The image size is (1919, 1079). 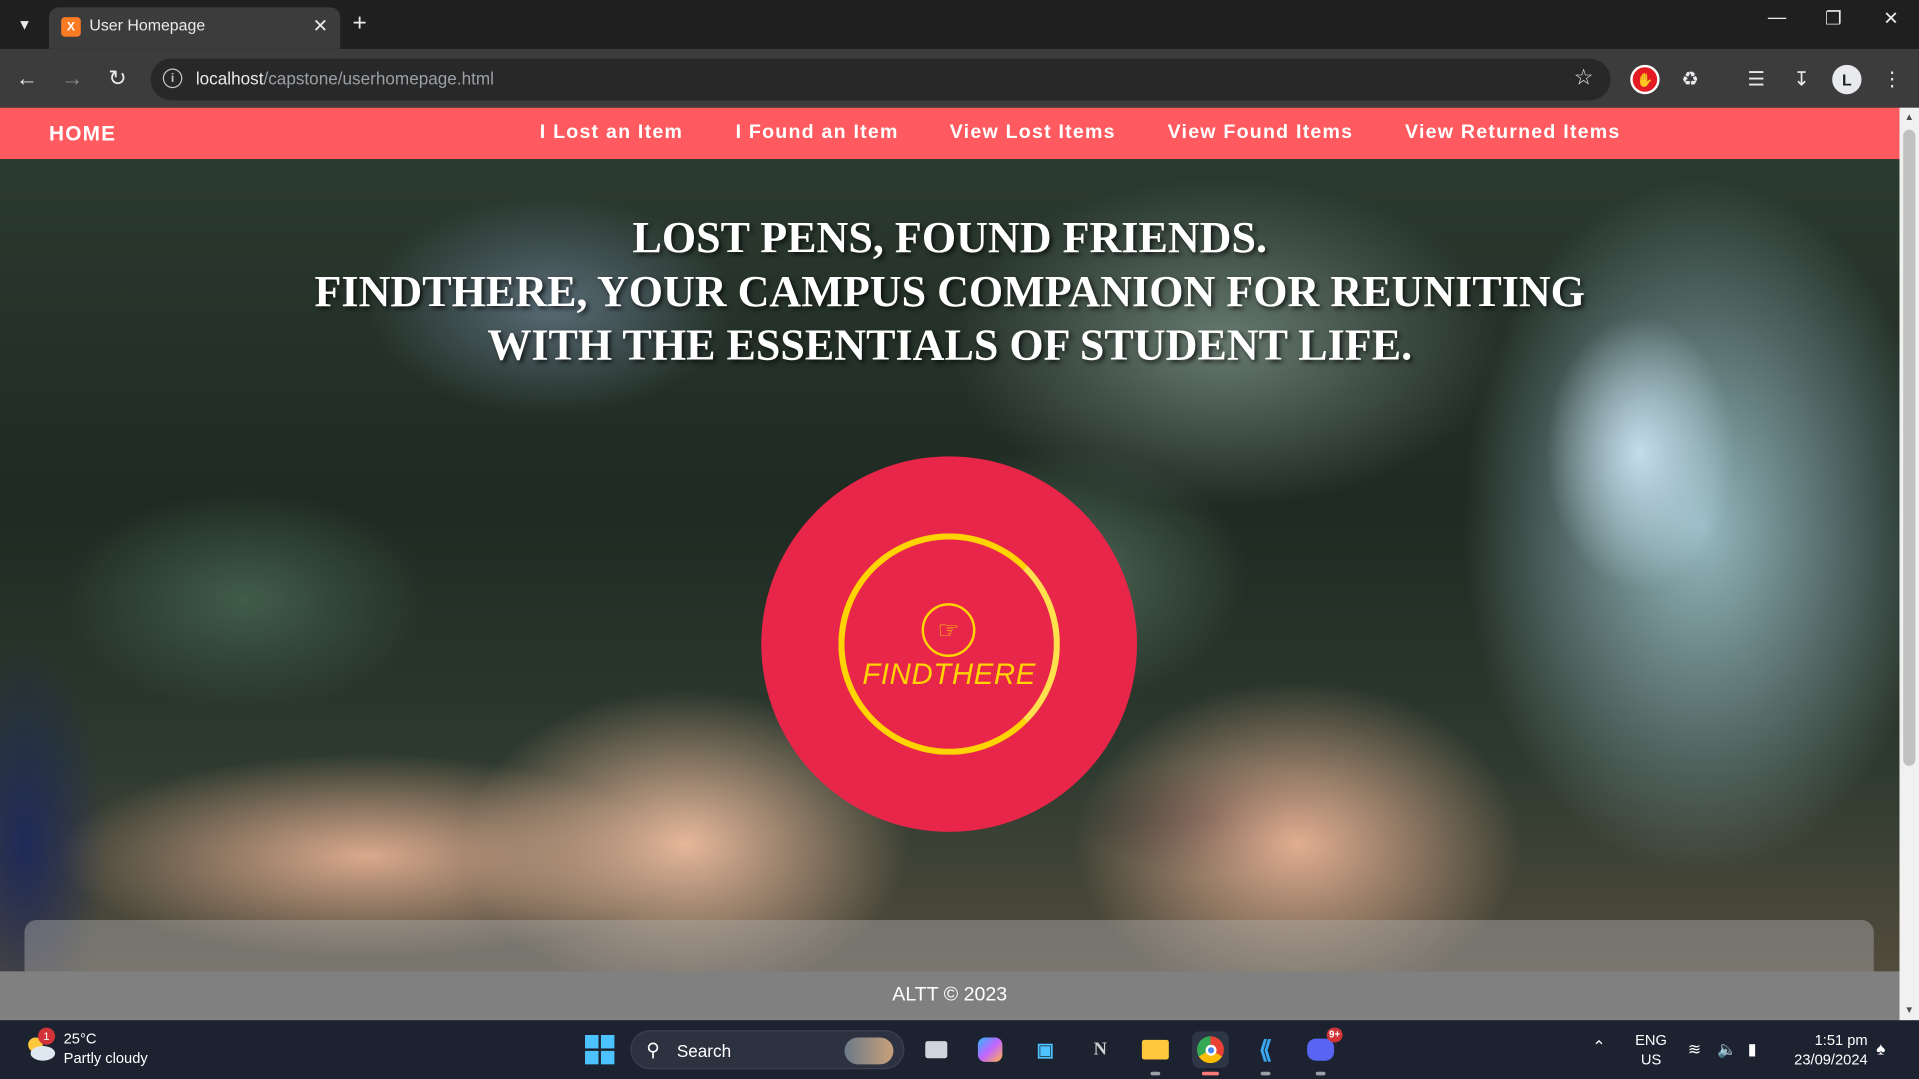 What do you see at coordinates (1777, 17) in the screenshot?
I see `minimize-icon: —` at bounding box center [1777, 17].